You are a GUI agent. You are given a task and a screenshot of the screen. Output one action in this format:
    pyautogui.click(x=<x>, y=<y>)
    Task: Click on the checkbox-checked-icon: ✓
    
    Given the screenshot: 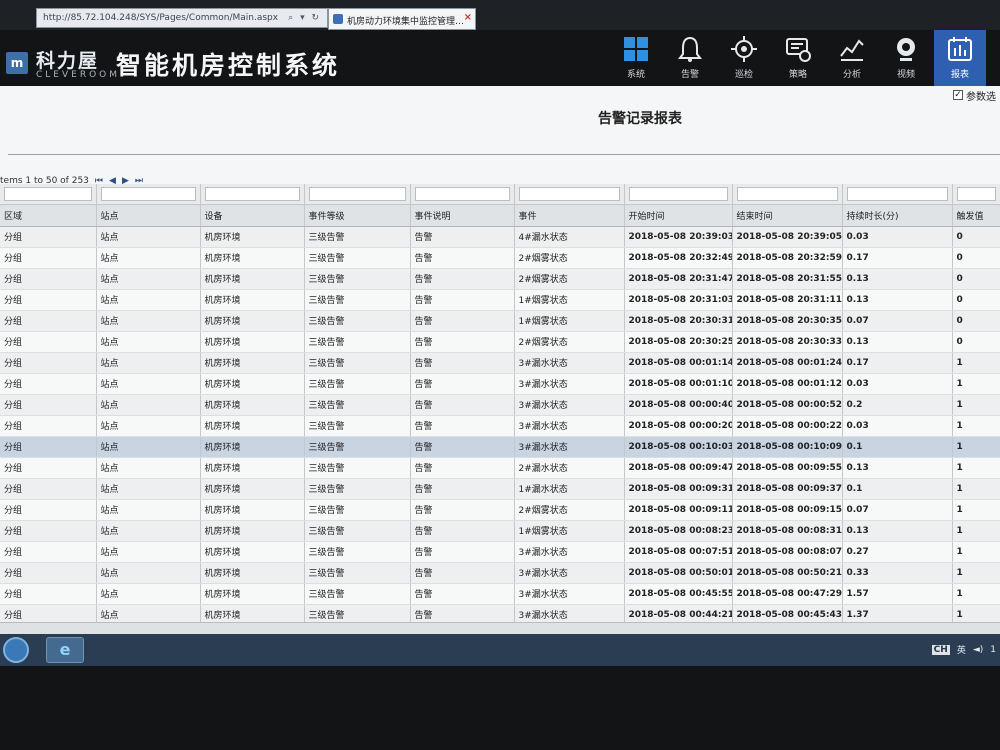 What is the action you would take?
    pyautogui.click(x=958, y=95)
    